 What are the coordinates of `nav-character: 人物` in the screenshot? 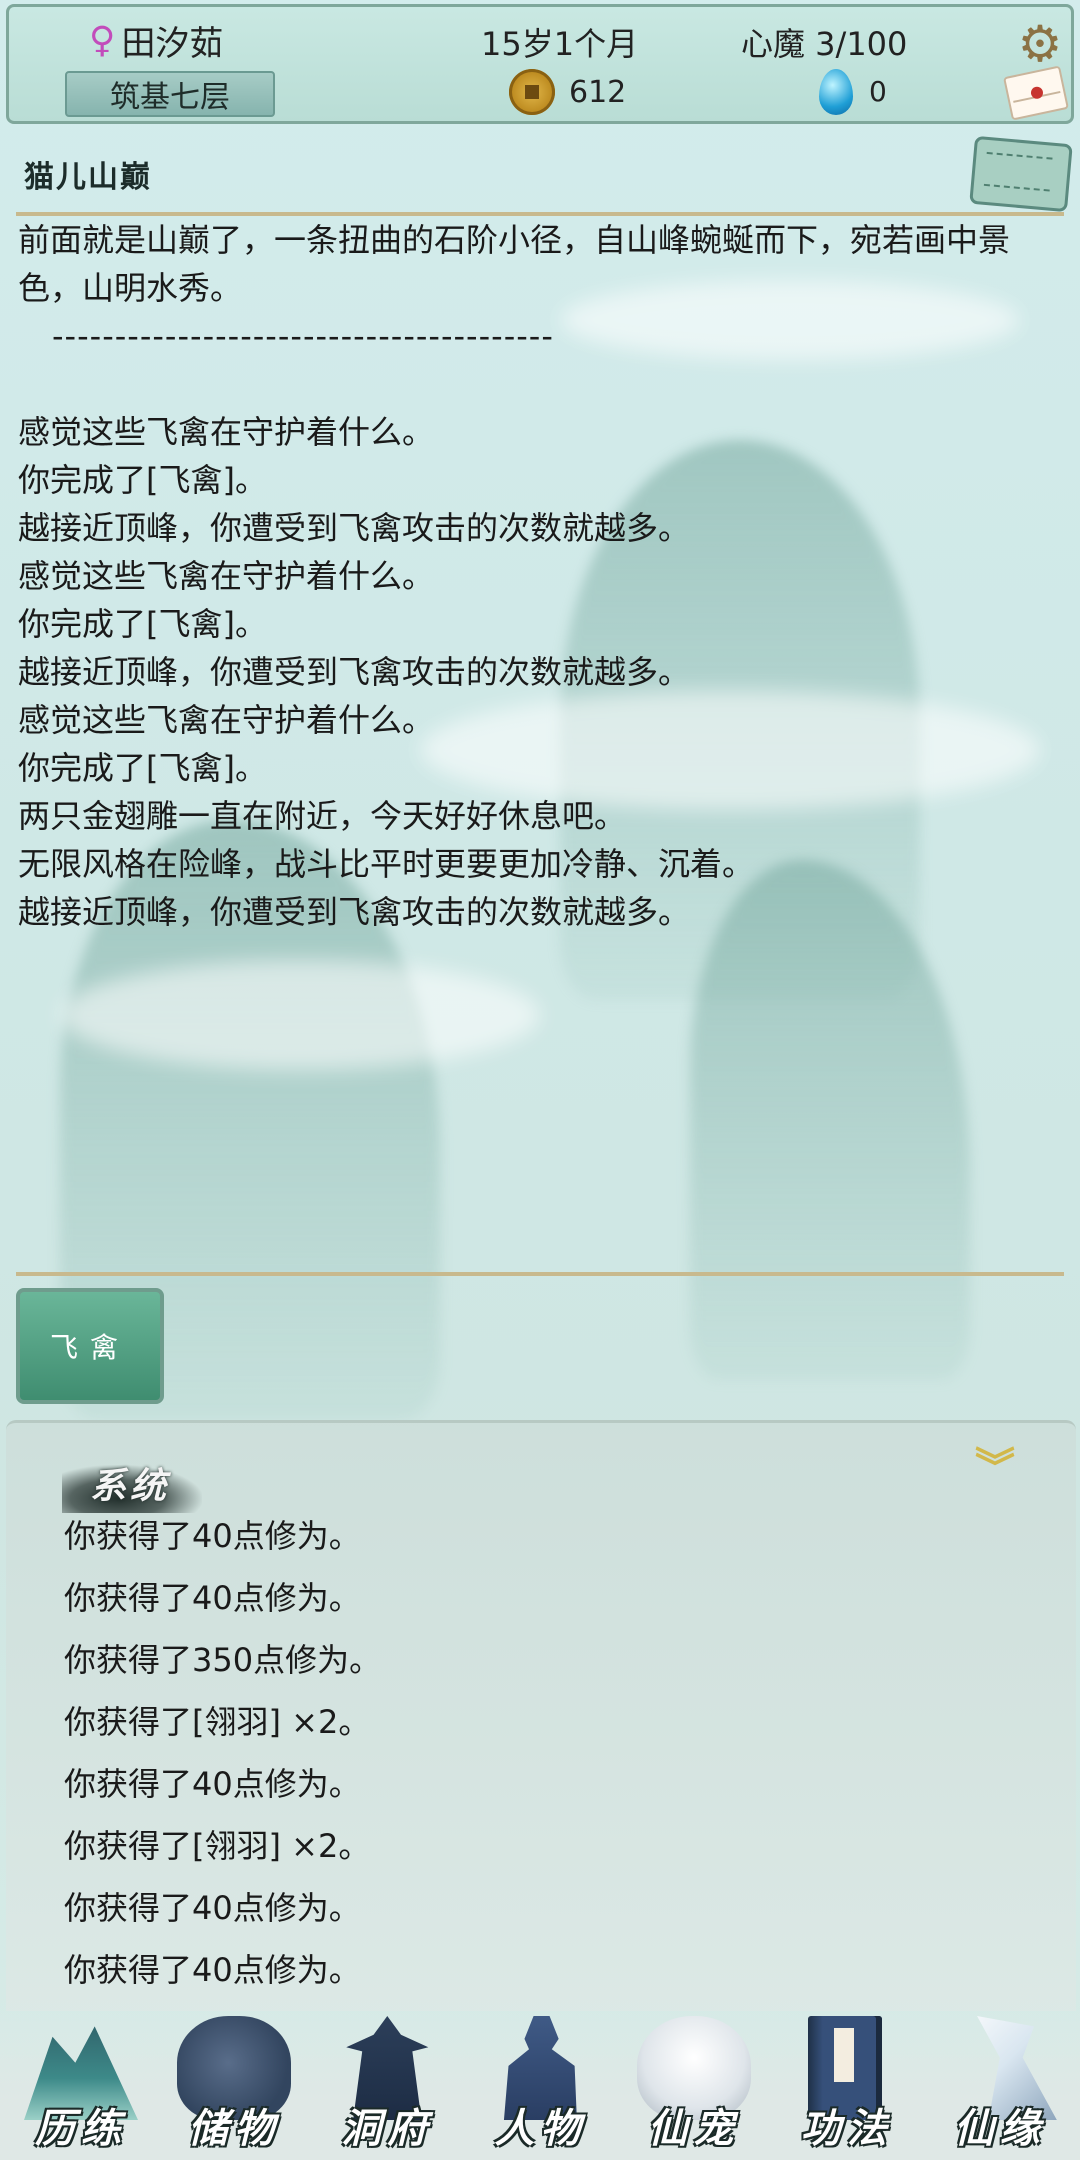 It's located at (539, 2084).